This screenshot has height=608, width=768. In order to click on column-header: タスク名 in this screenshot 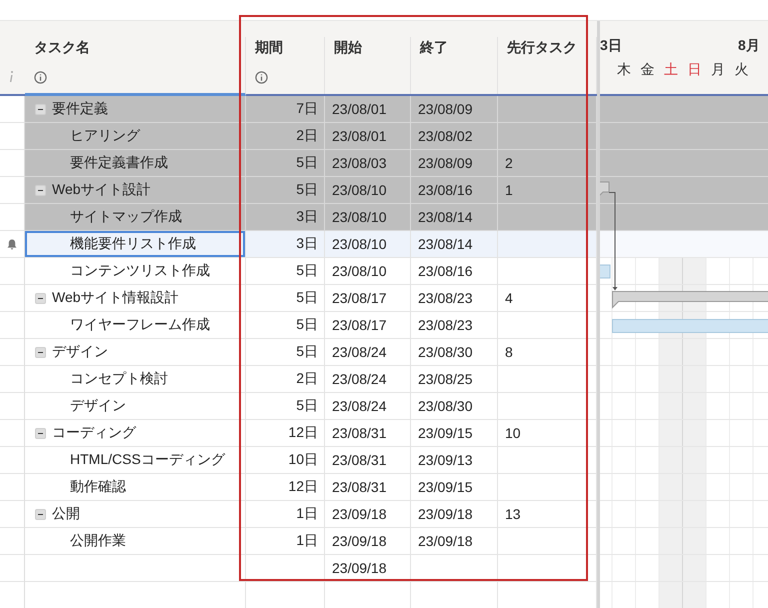, I will do `click(135, 48)`.